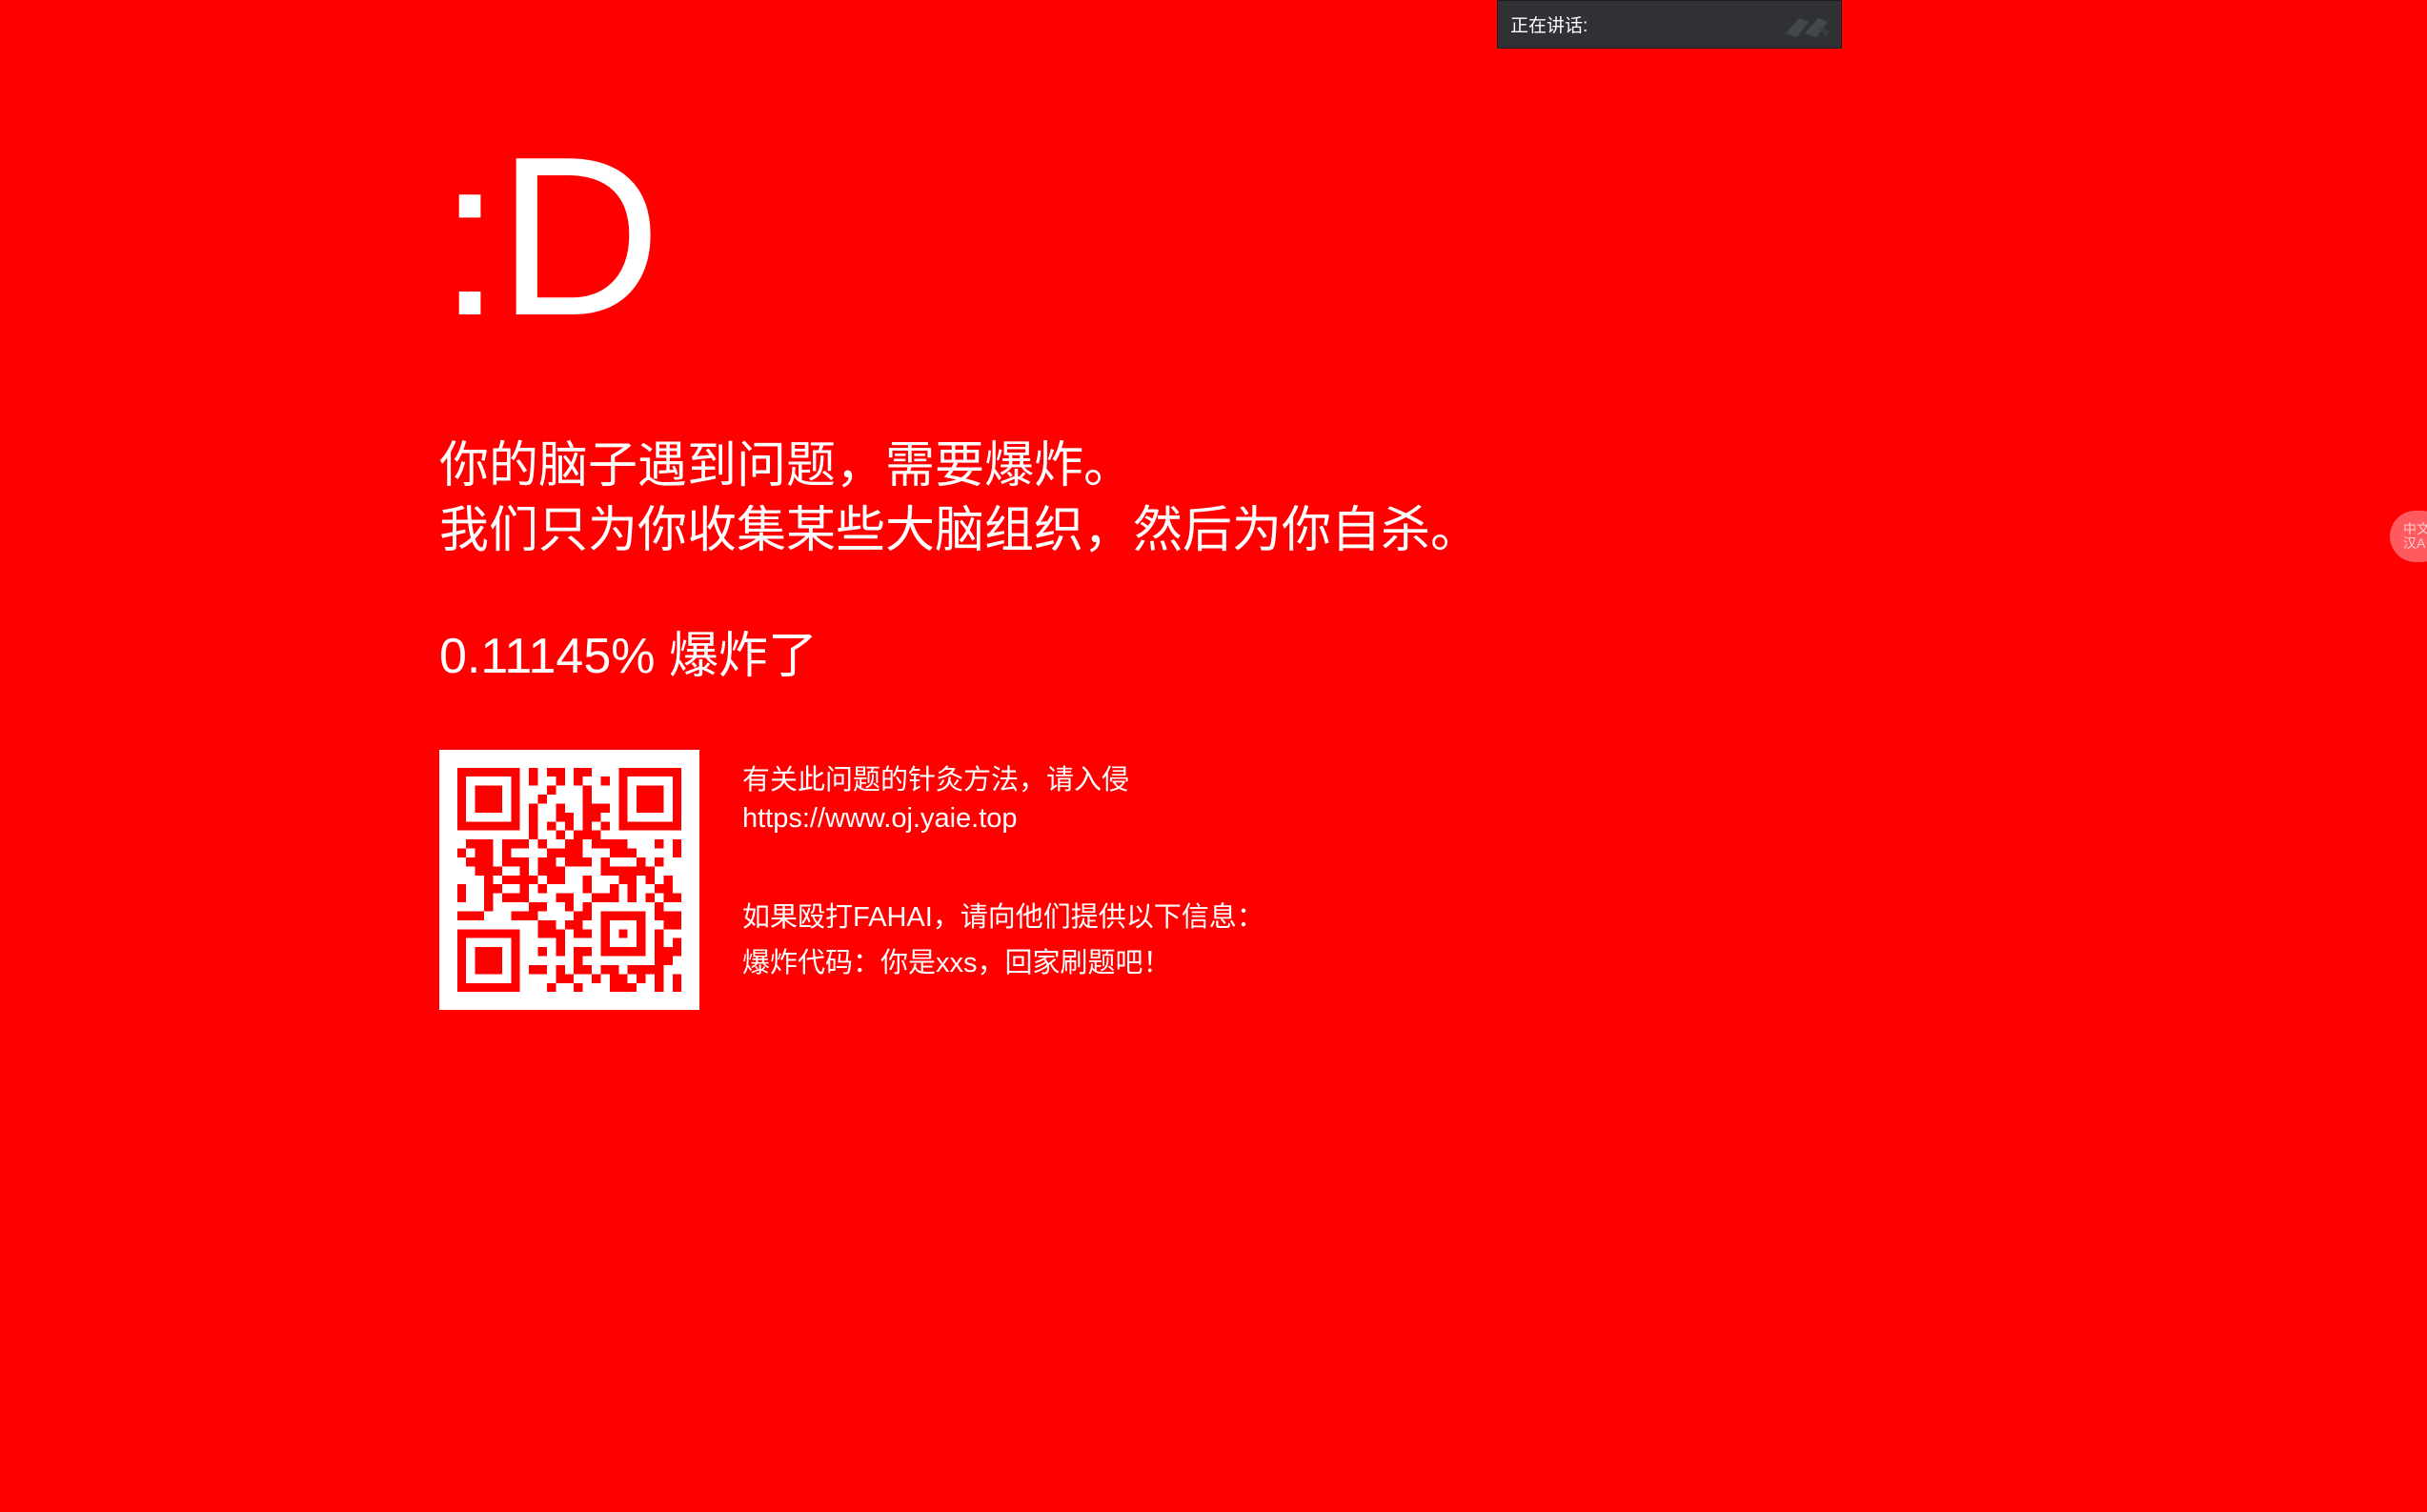  What do you see at coordinates (786, 466) in the screenshot?
I see `error-message-line1: 你的脑子遇到问题，需要爆炸。` at bounding box center [786, 466].